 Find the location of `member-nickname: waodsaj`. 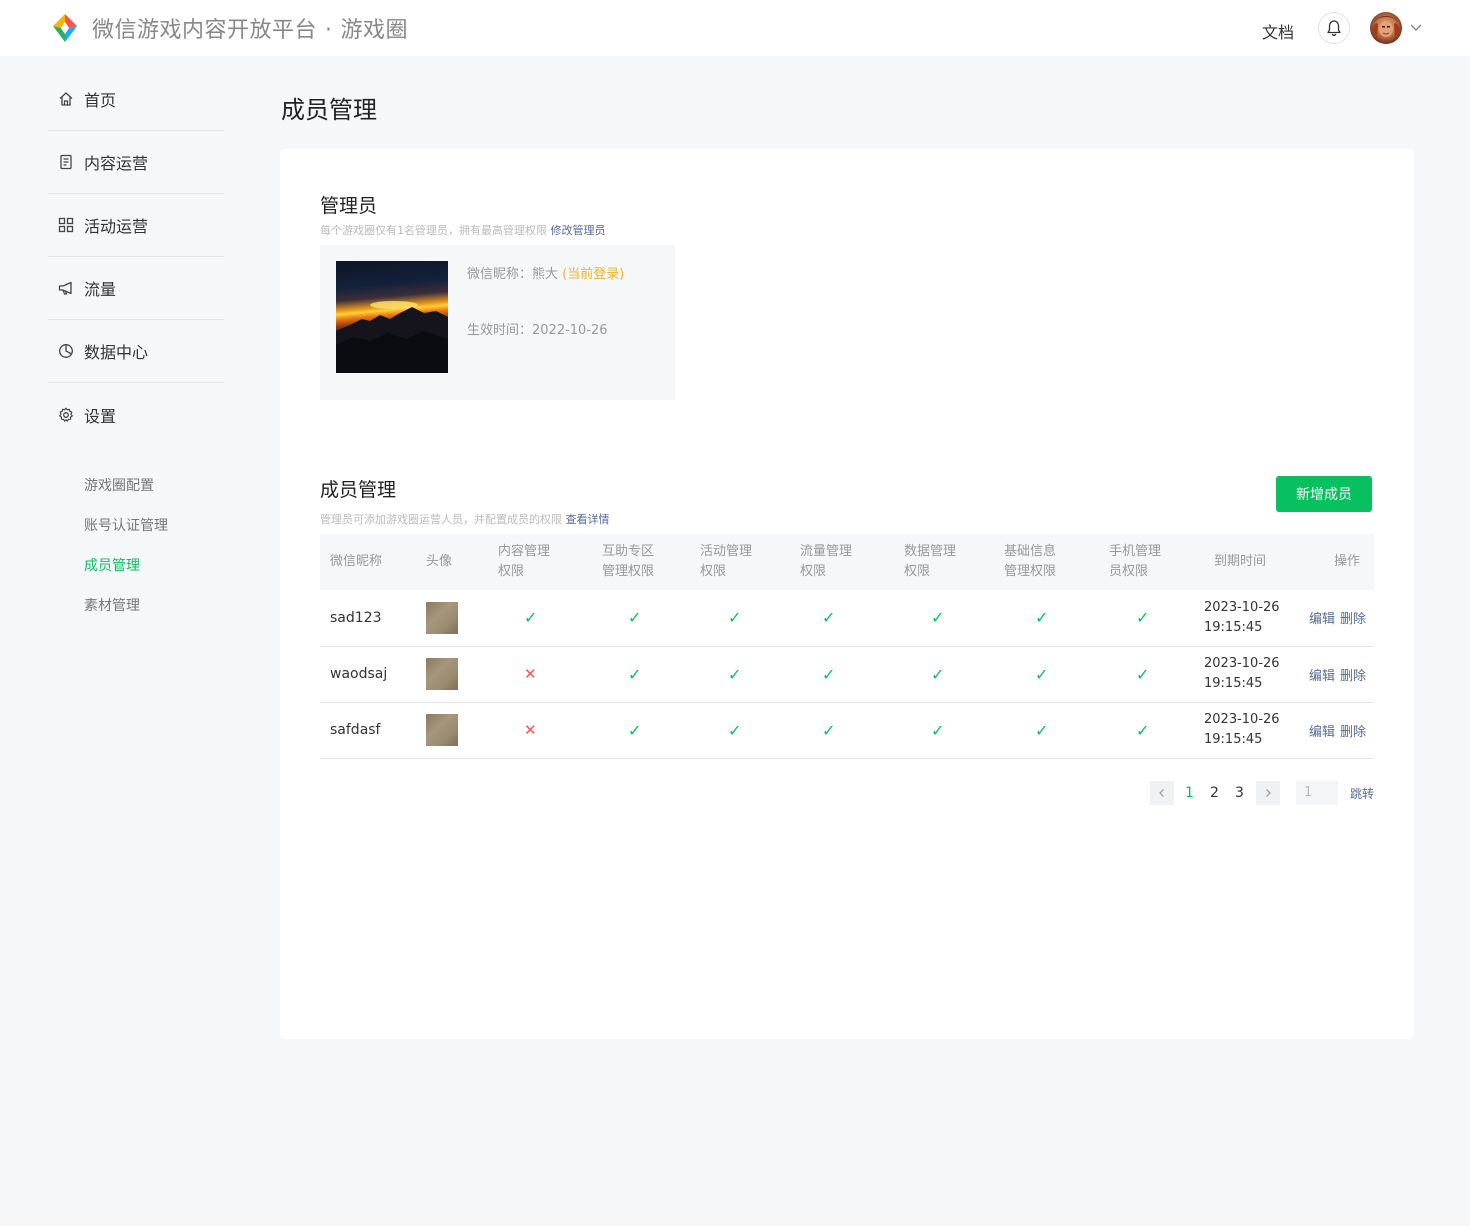

member-nickname: waodsaj is located at coordinates (369, 674).